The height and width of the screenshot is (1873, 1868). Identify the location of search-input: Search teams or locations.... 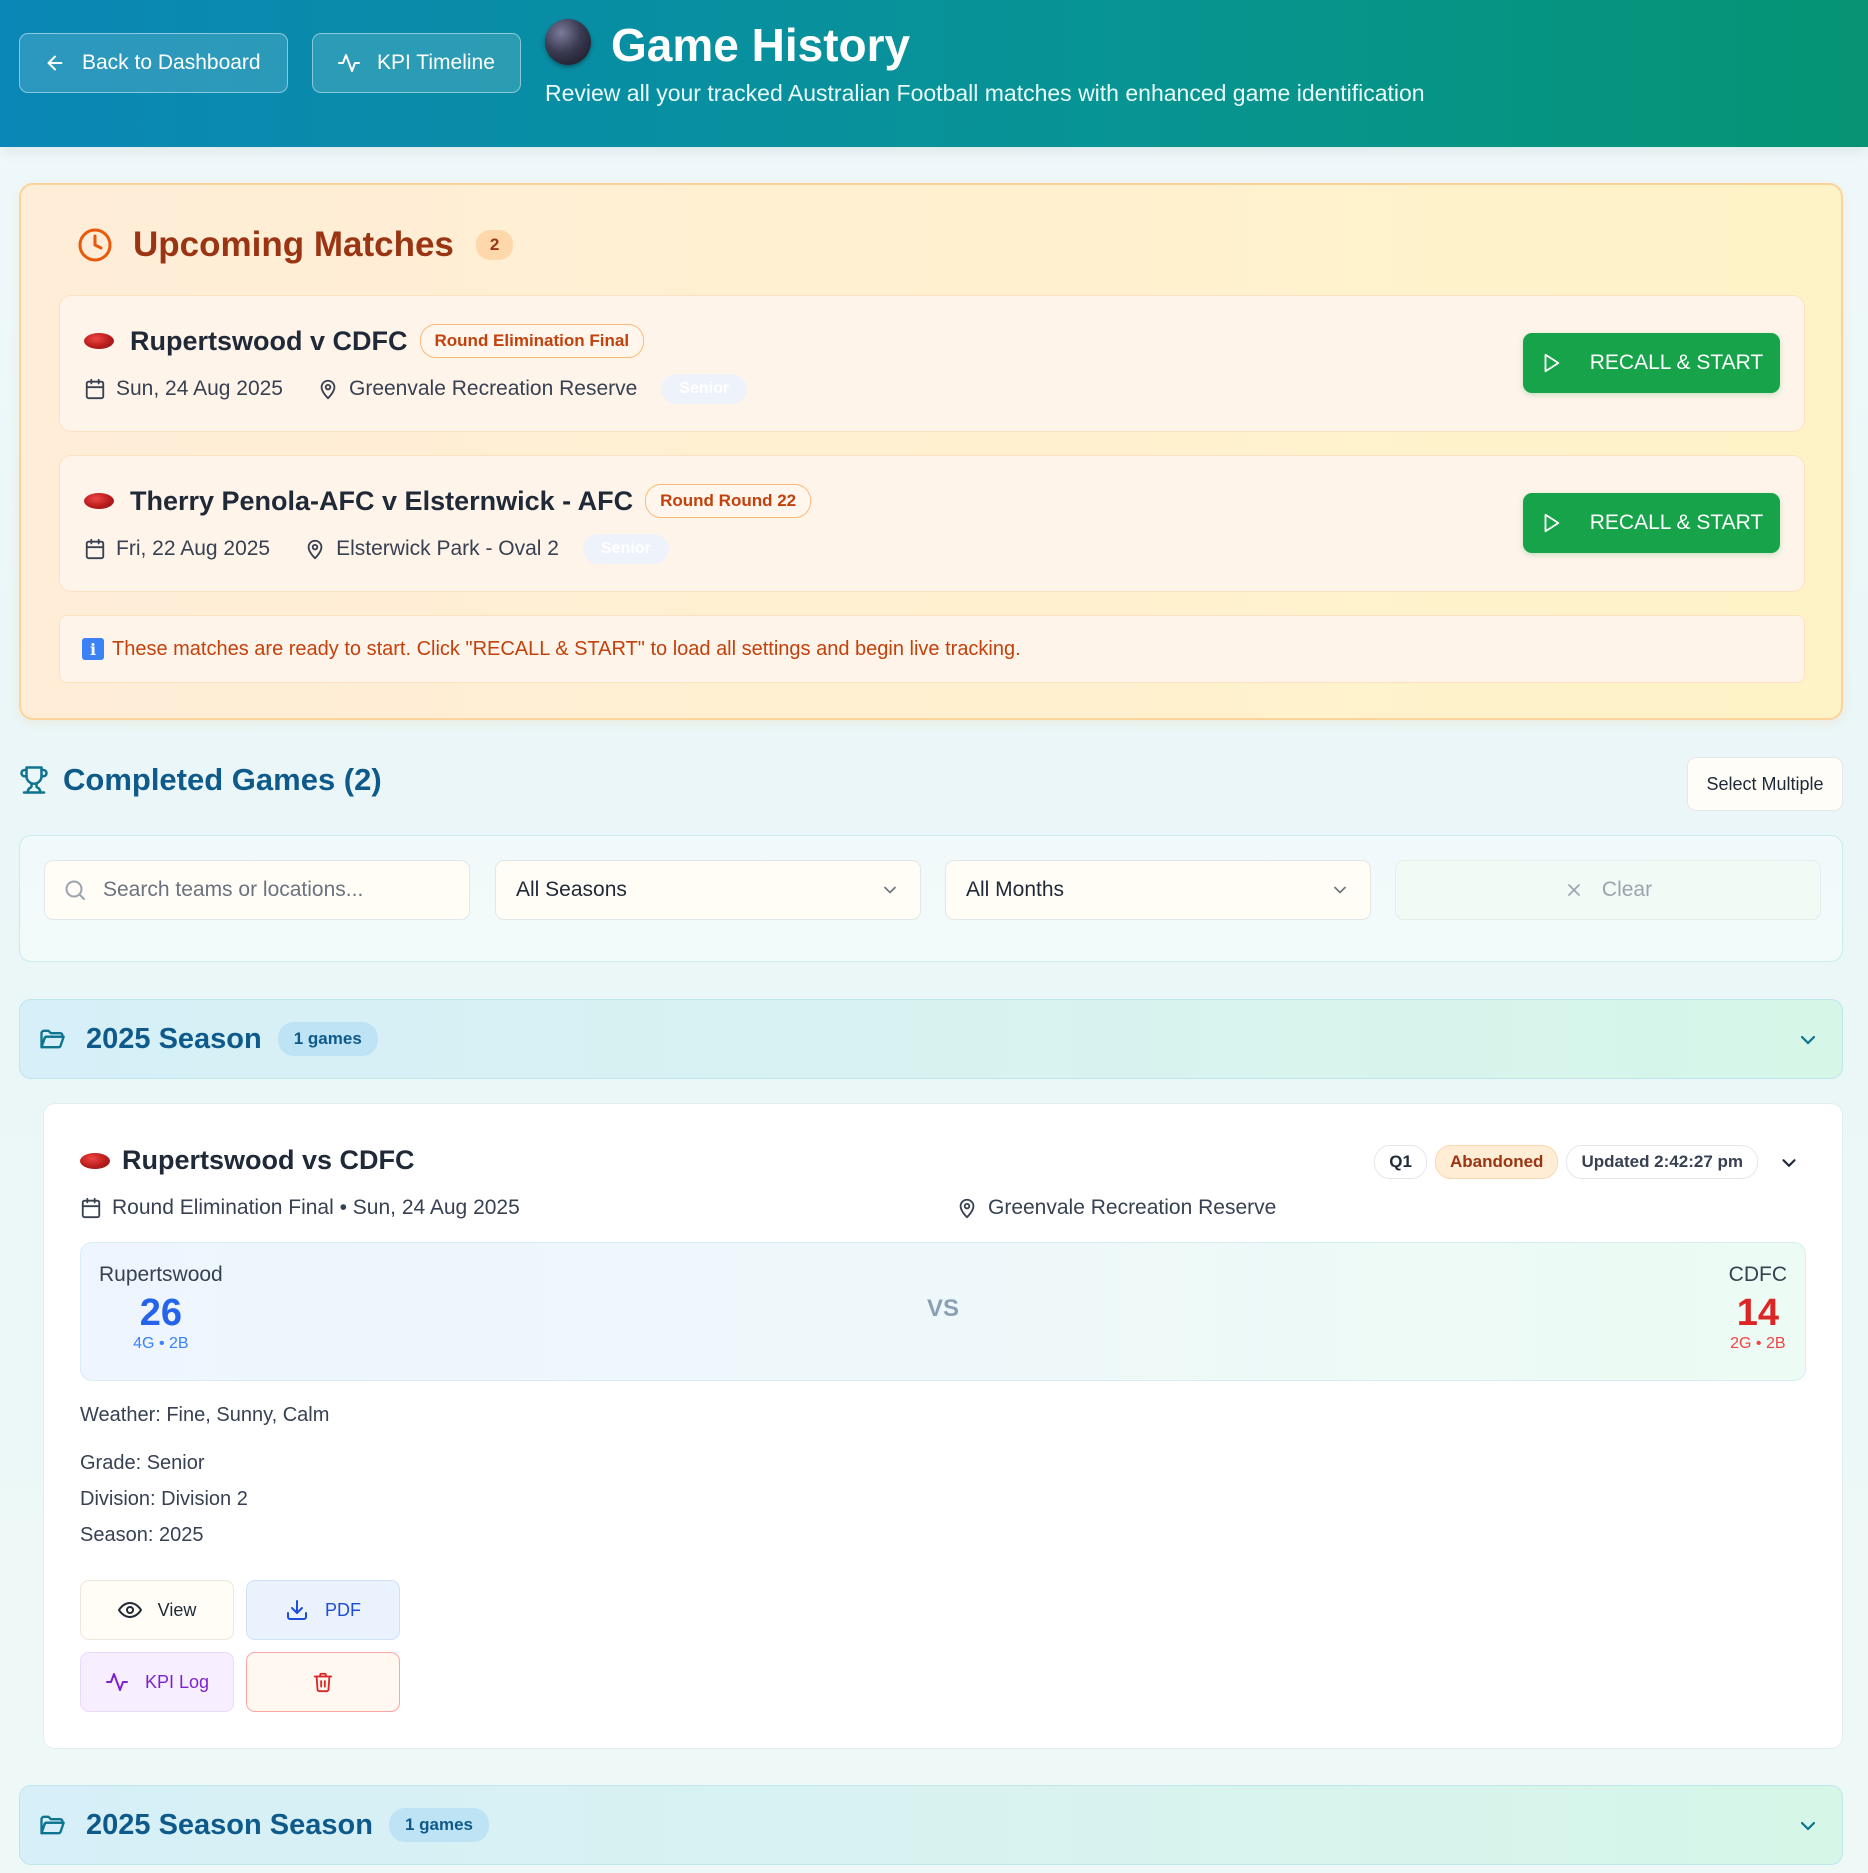
(257, 890).